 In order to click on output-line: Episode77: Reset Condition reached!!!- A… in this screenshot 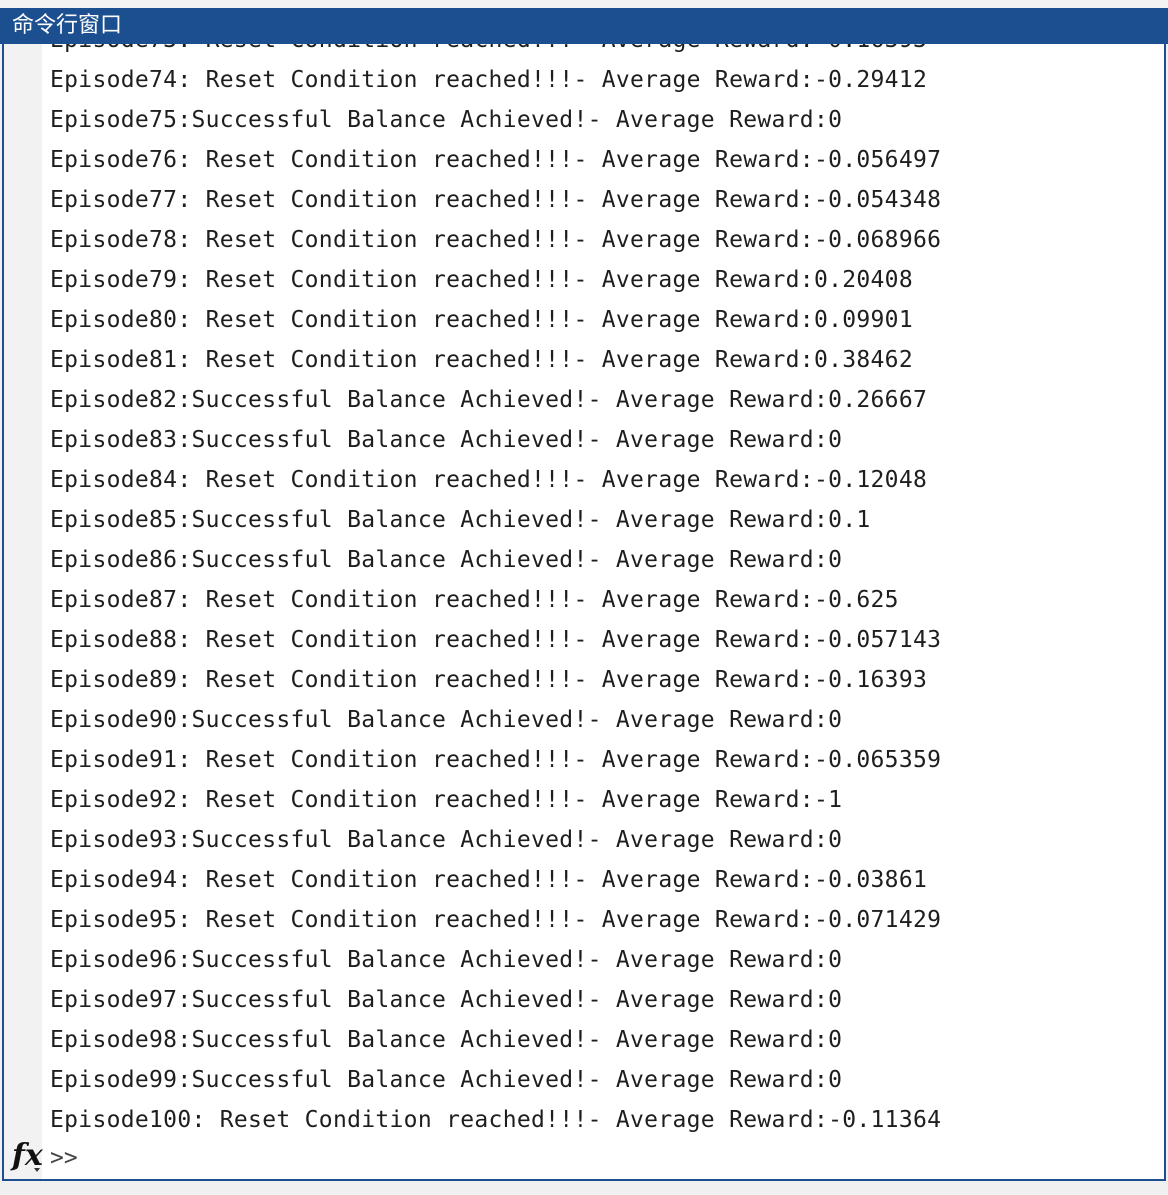, I will do `click(496, 200)`.